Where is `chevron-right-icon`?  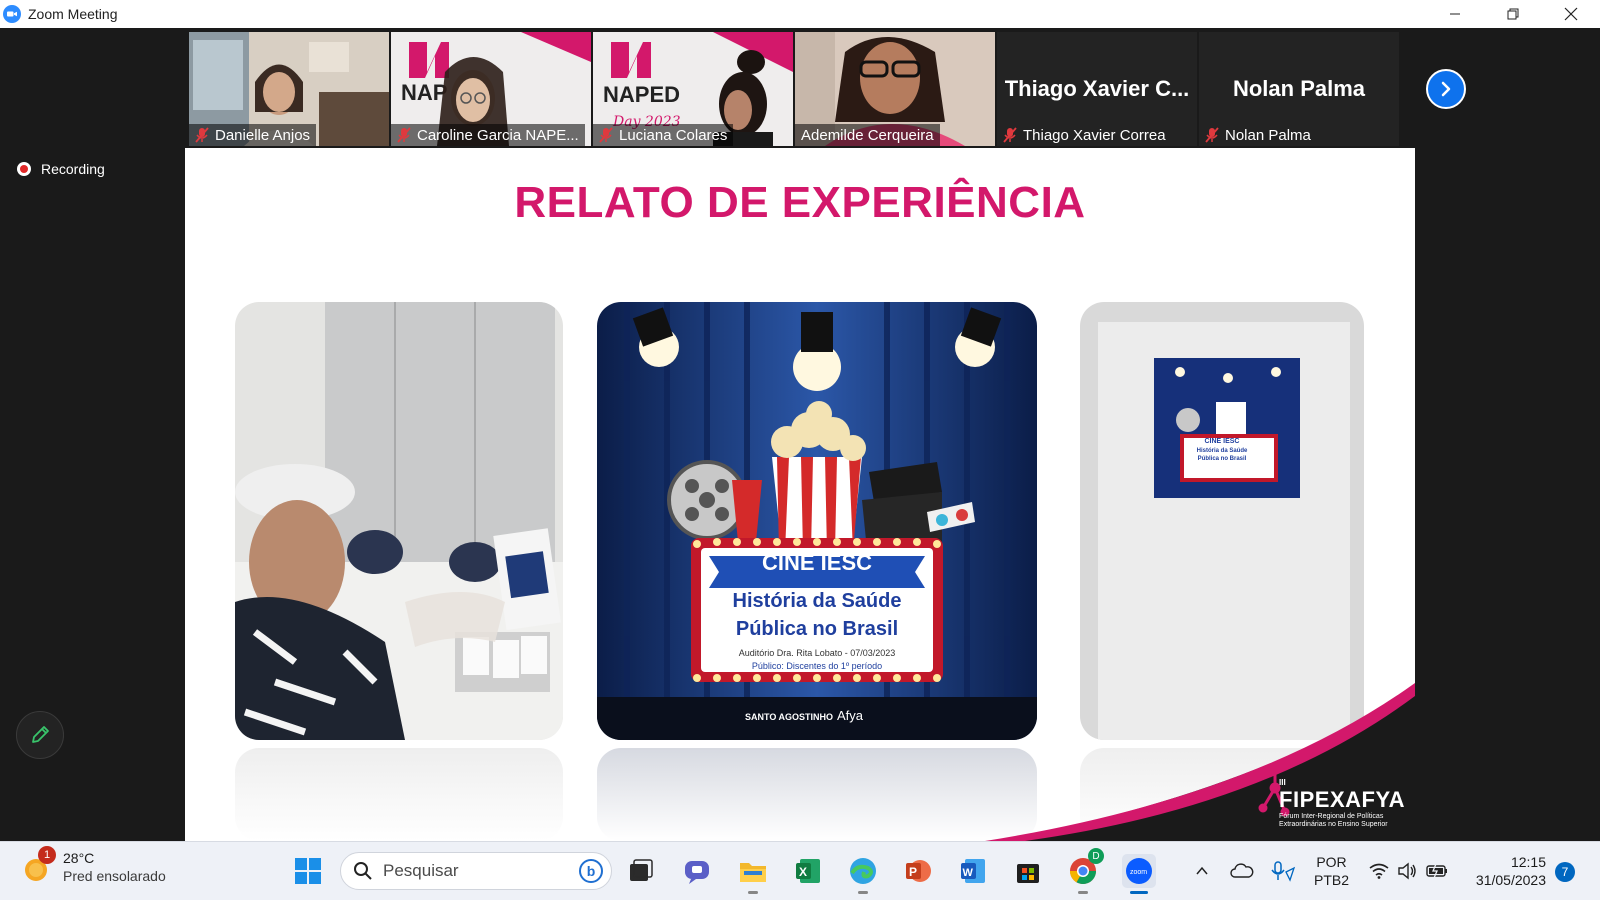 chevron-right-icon is located at coordinates (1446, 89).